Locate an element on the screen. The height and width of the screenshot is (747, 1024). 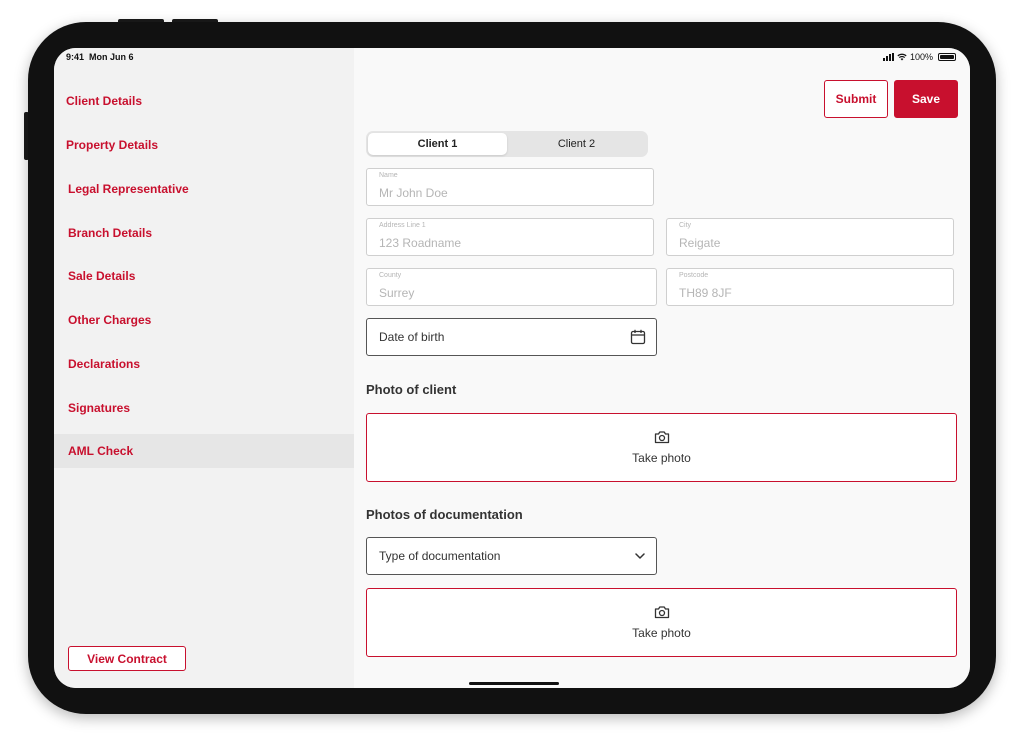
chevron-down-icon is located at coordinates (640, 556).